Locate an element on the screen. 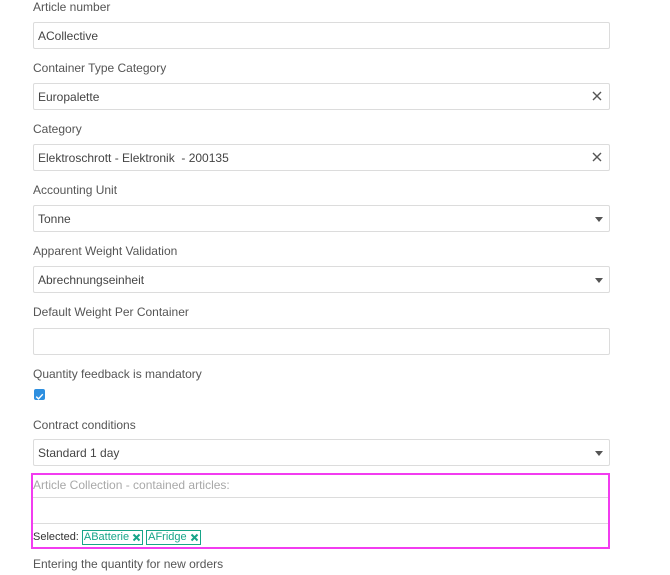 Image resolution: width=670 pixels, height=575 pixels. apparent-weight-validation-label: Apparent Weight Validation is located at coordinates (105, 251).